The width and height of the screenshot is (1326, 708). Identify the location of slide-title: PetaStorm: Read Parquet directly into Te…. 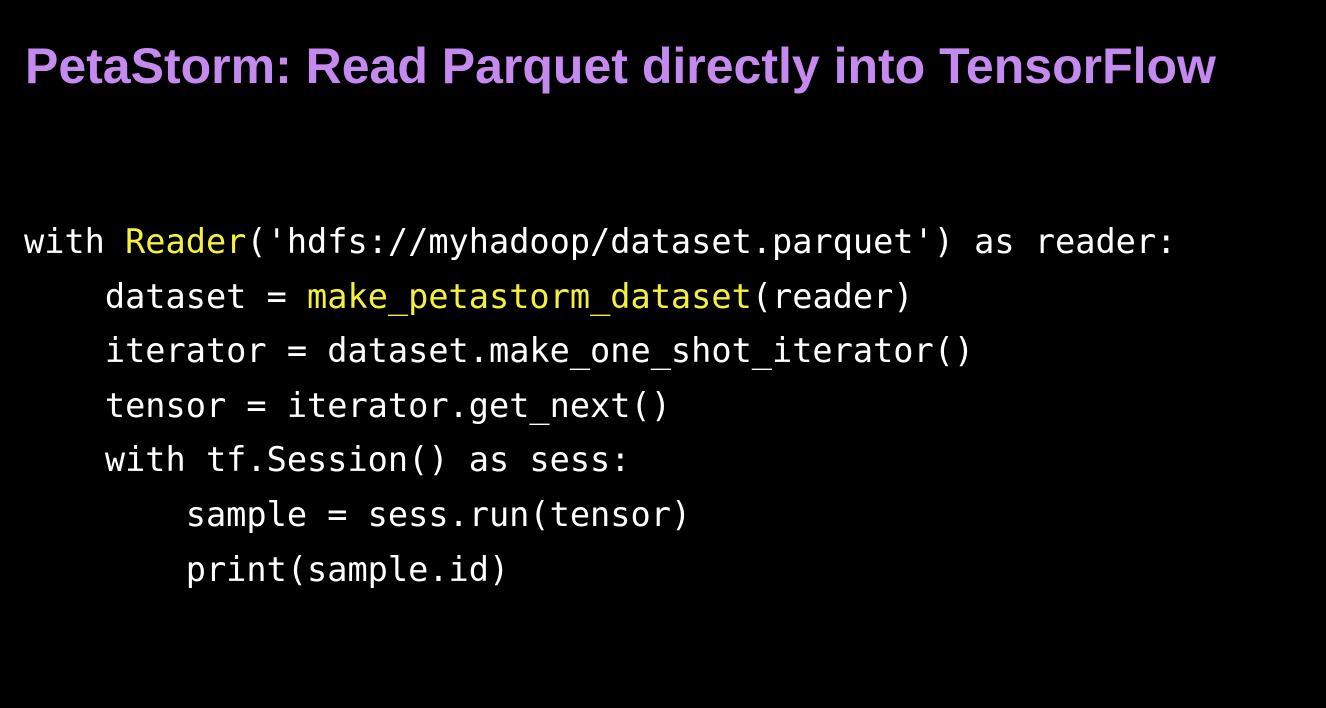
(620, 66).